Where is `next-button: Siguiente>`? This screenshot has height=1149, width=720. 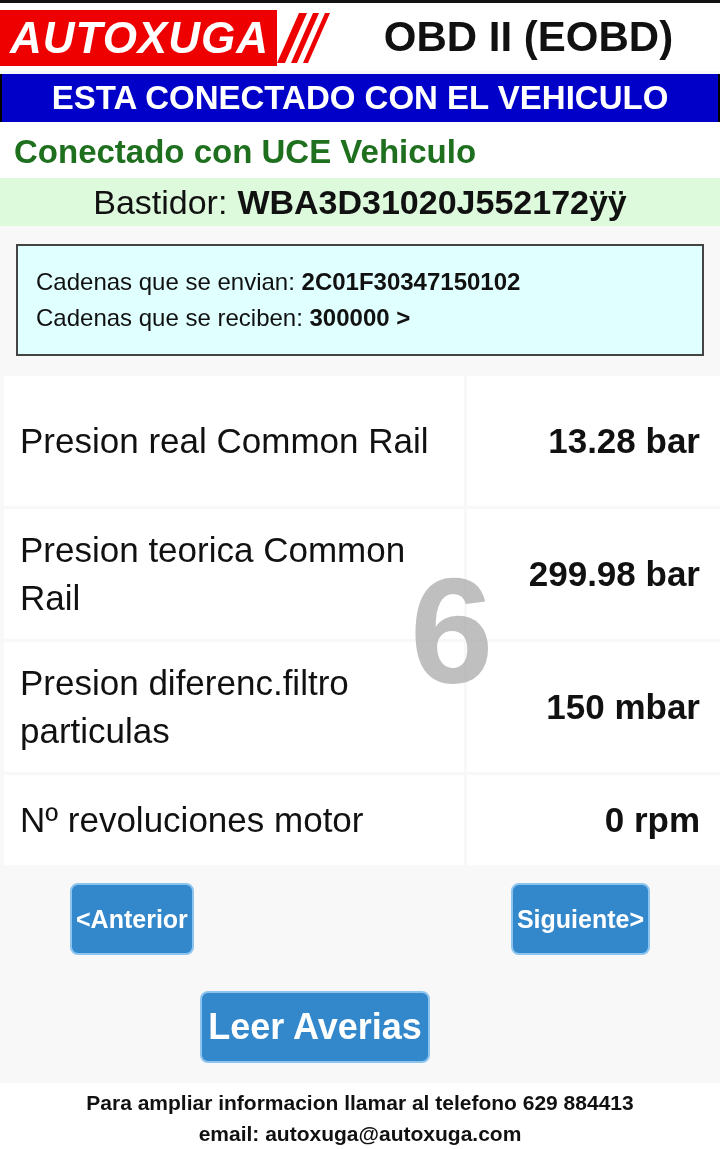 next-button: Siguiente> is located at coordinates (580, 919).